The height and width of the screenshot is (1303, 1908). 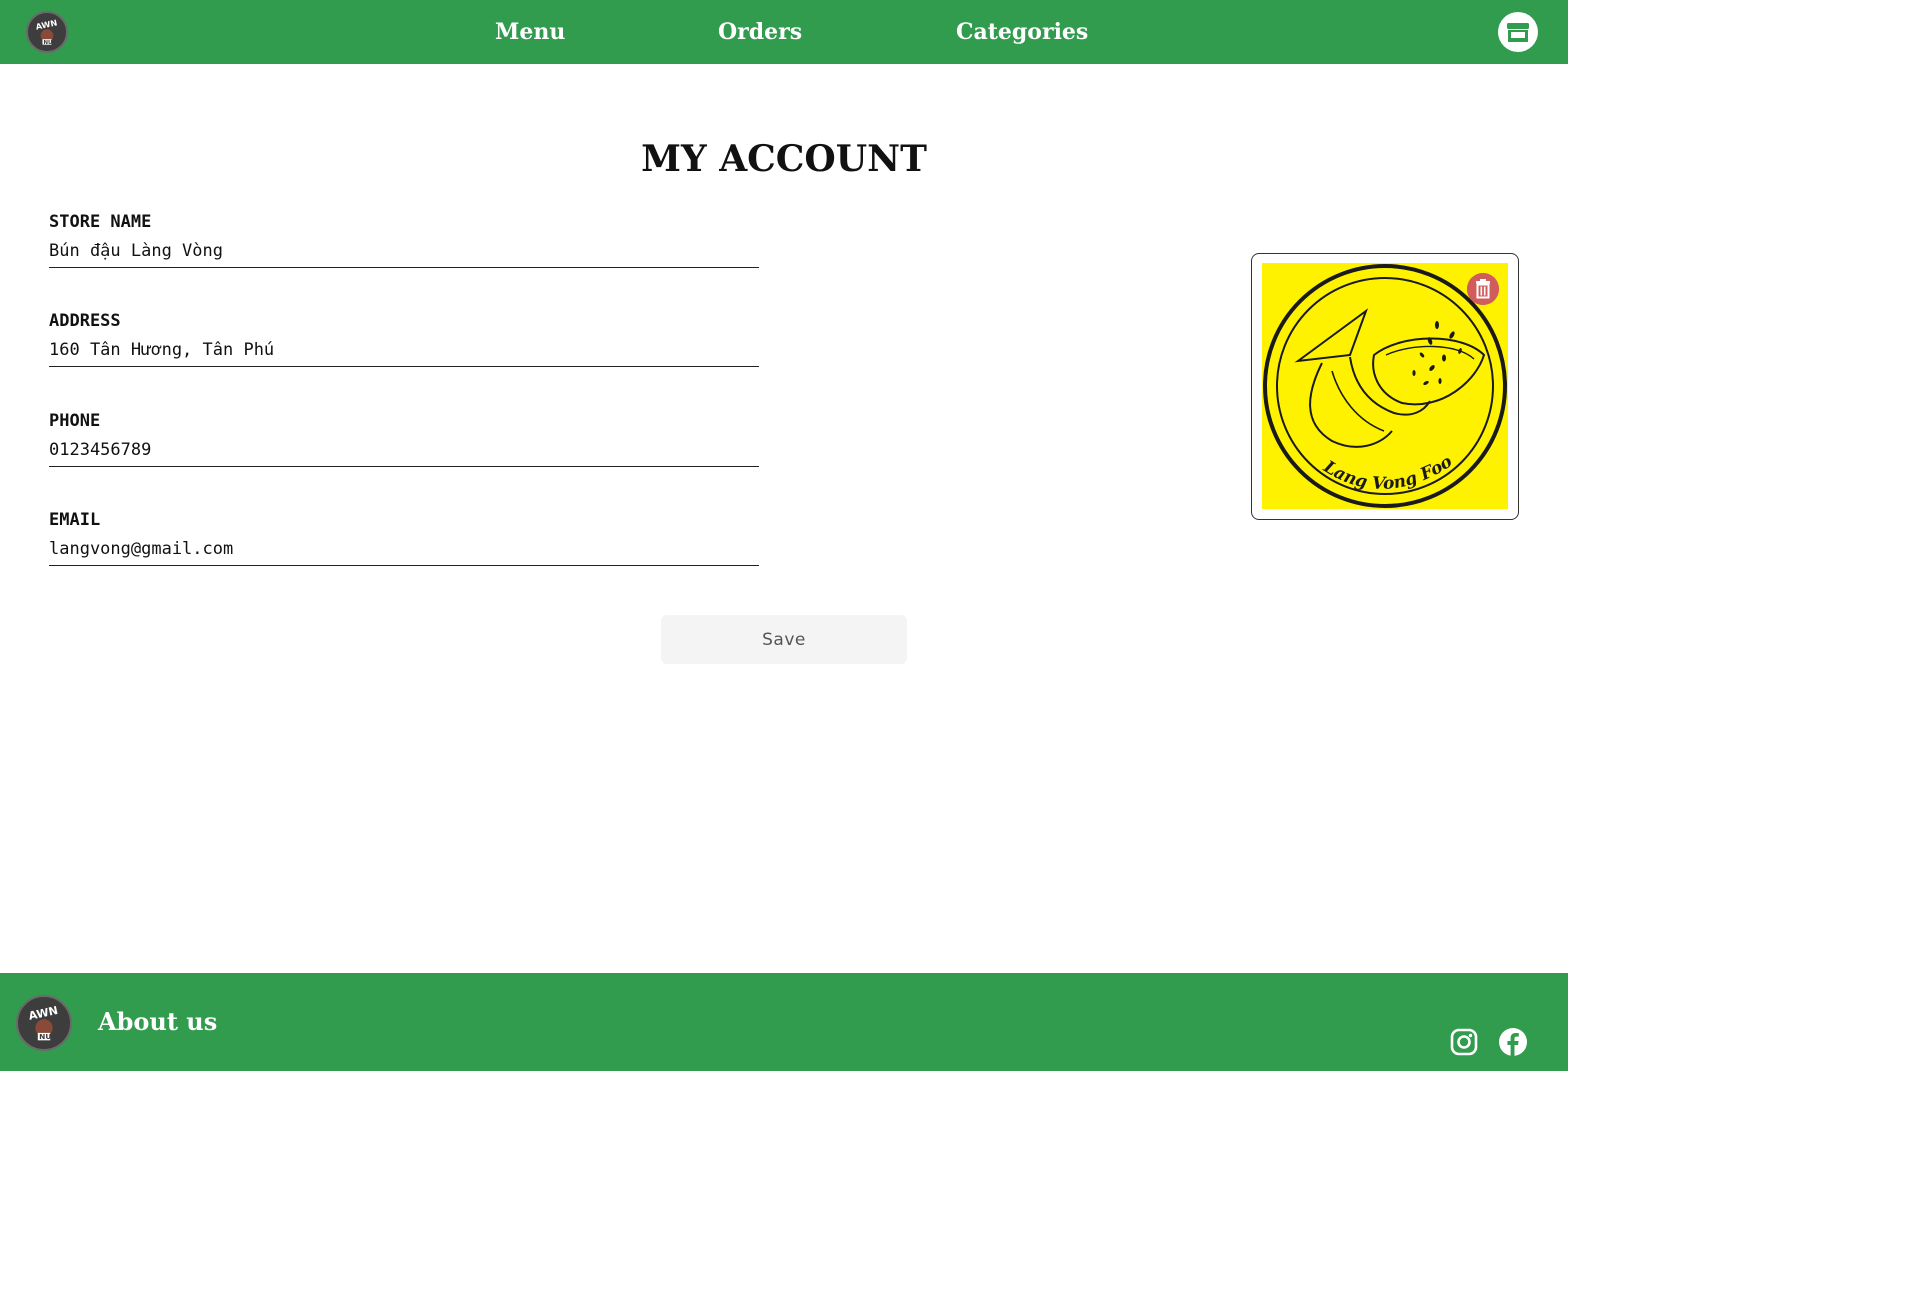 I want to click on email-field: EMAIL, so click(x=404, y=537).